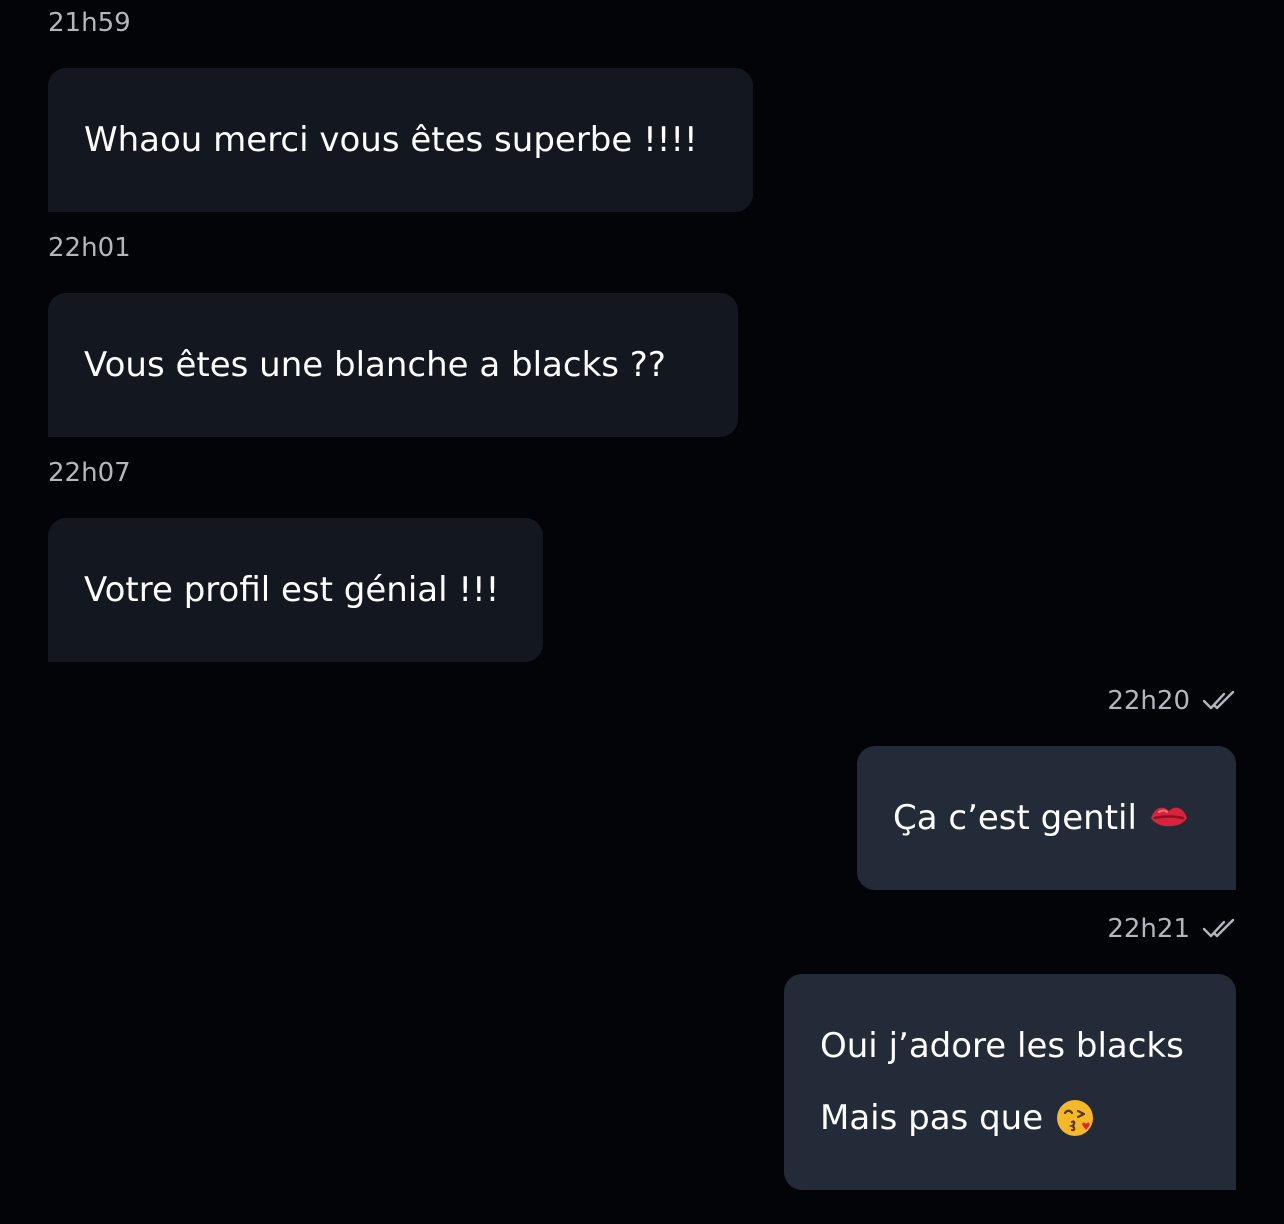 The height and width of the screenshot is (1224, 1284). What do you see at coordinates (375, 365) in the screenshot?
I see `message-text: Vous êtes une blanche a blacks ??` at bounding box center [375, 365].